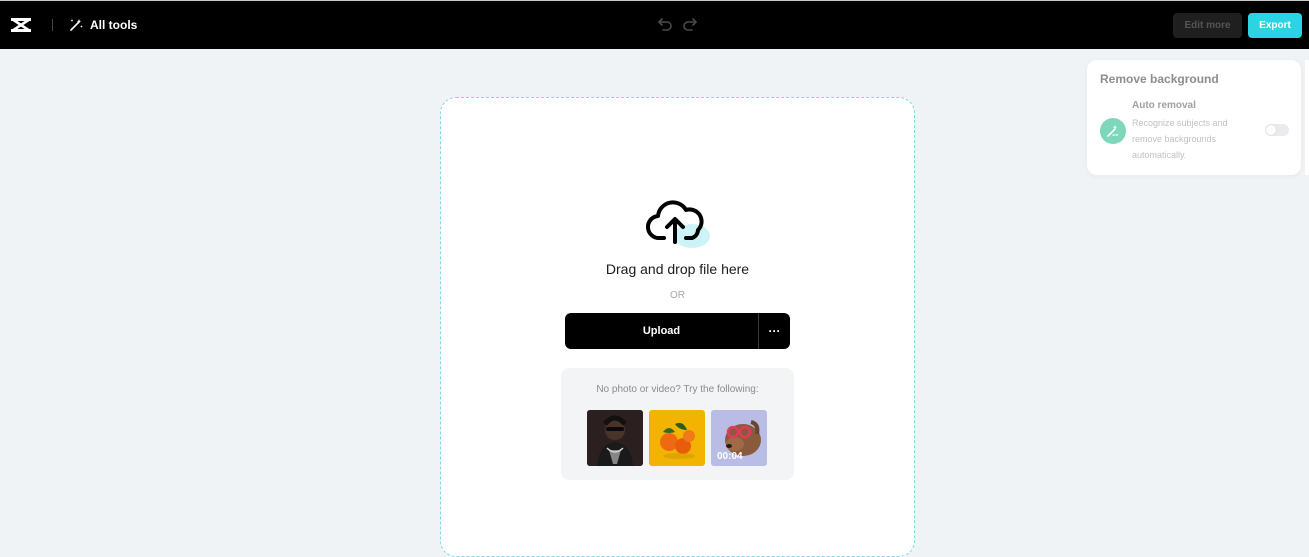 This screenshot has width=1309, height=557. What do you see at coordinates (774, 331) in the screenshot?
I see `upload-more-button: ···` at bounding box center [774, 331].